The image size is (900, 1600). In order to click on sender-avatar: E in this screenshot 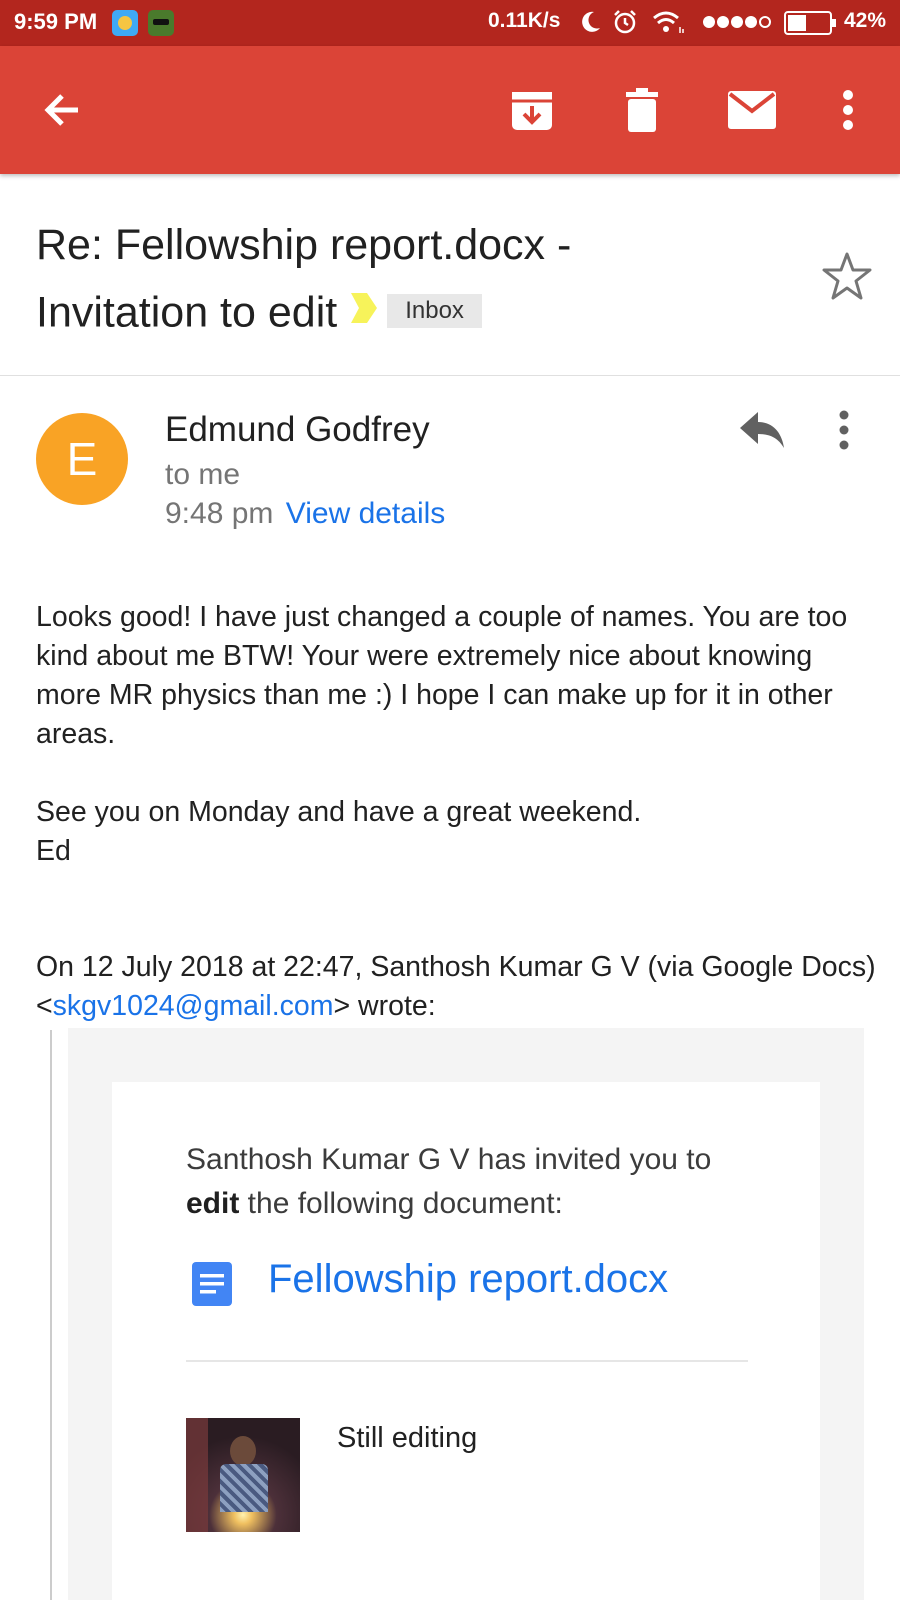, I will do `click(82, 459)`.